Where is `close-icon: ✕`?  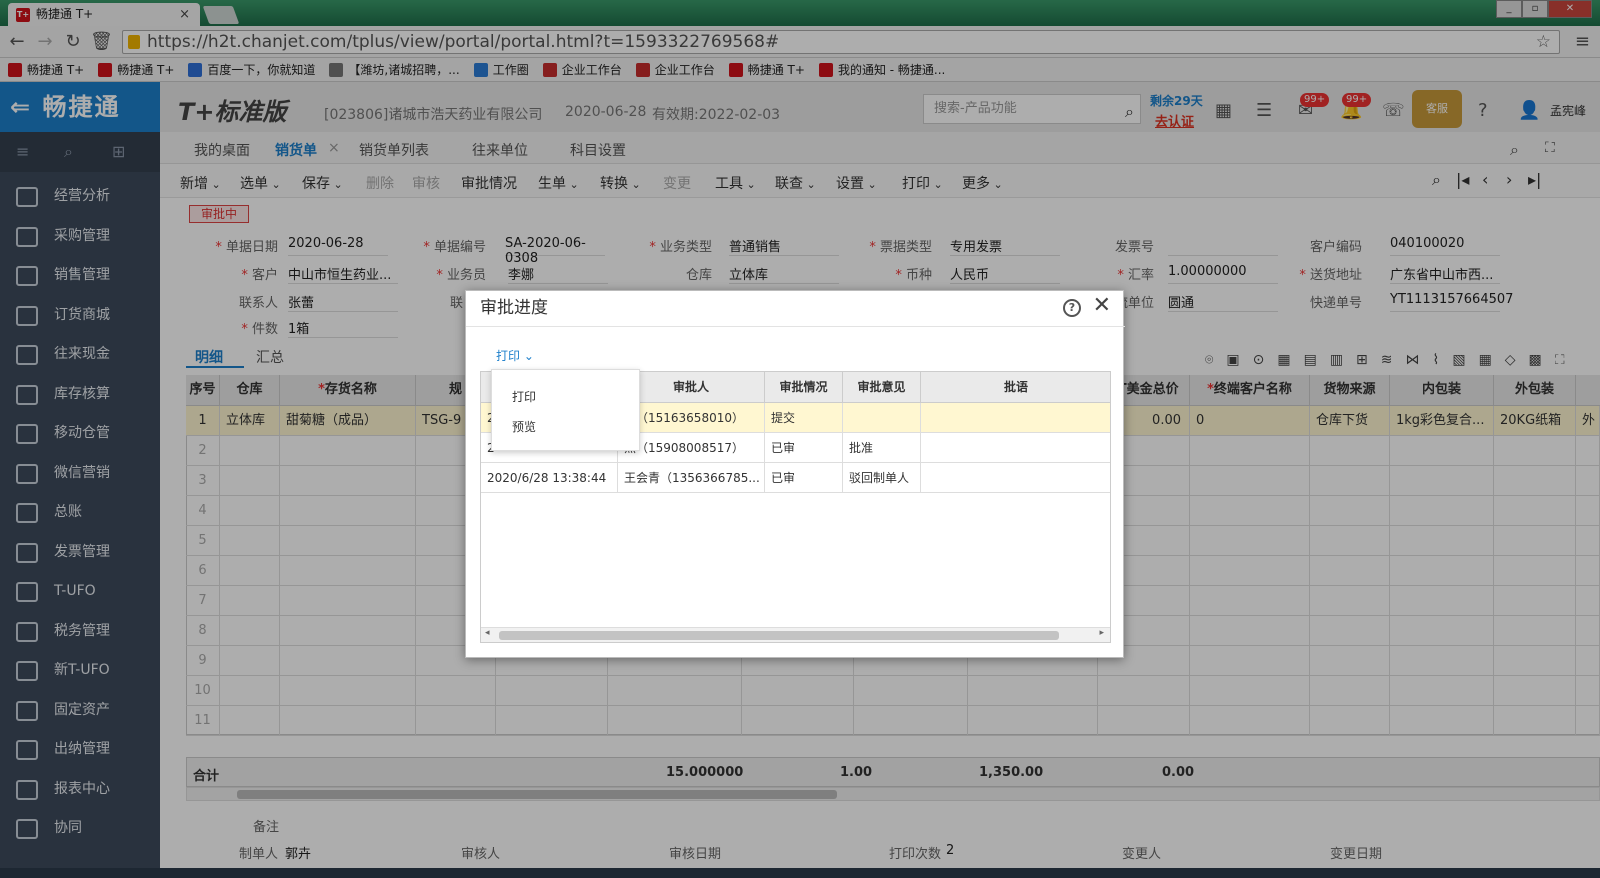
close-icon: ✕ is located at coordinates (1102, 305).